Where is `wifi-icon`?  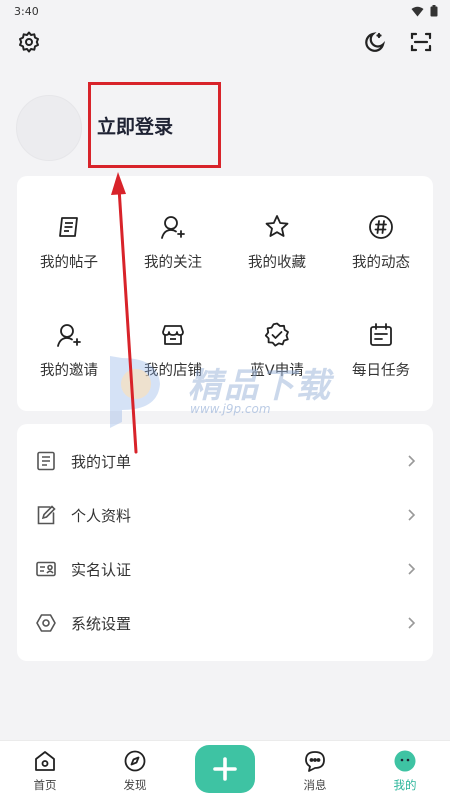
wifi-icon is located at coordinates (417, 11).